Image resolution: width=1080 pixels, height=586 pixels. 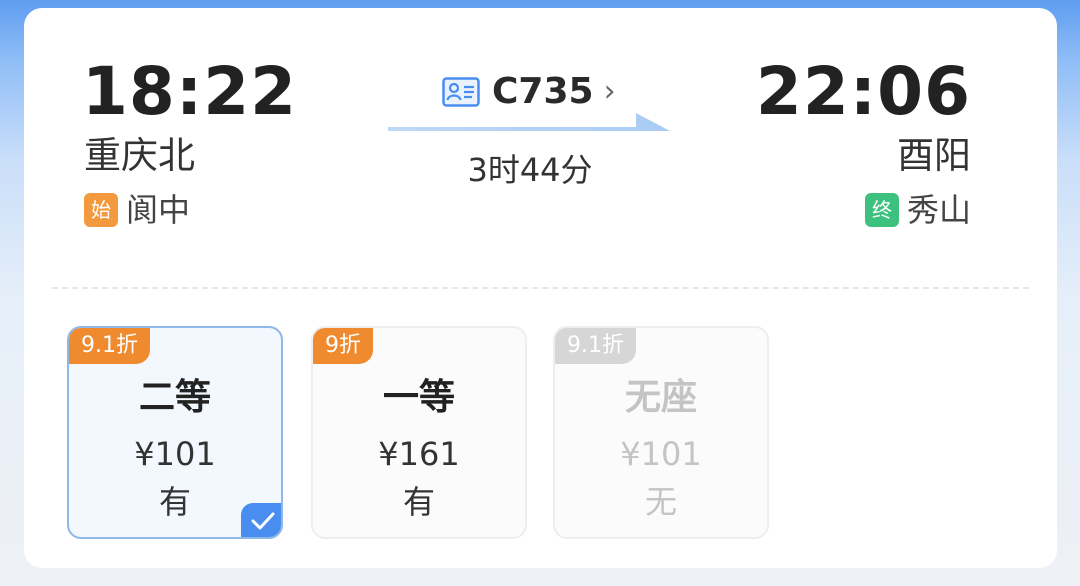 What do you see at coordinates (175, 432) in the screenshot?
I see `seat-option-second-class: 9.1折 二等 ¥101 有` at bounding box center [175, 432].